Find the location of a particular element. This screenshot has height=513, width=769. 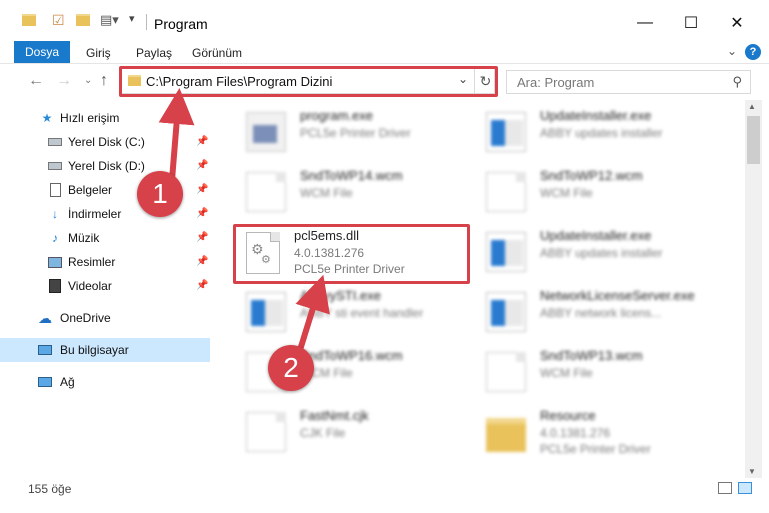

file-name: AbbyySTI.exe is located at coordinates (340, 295).